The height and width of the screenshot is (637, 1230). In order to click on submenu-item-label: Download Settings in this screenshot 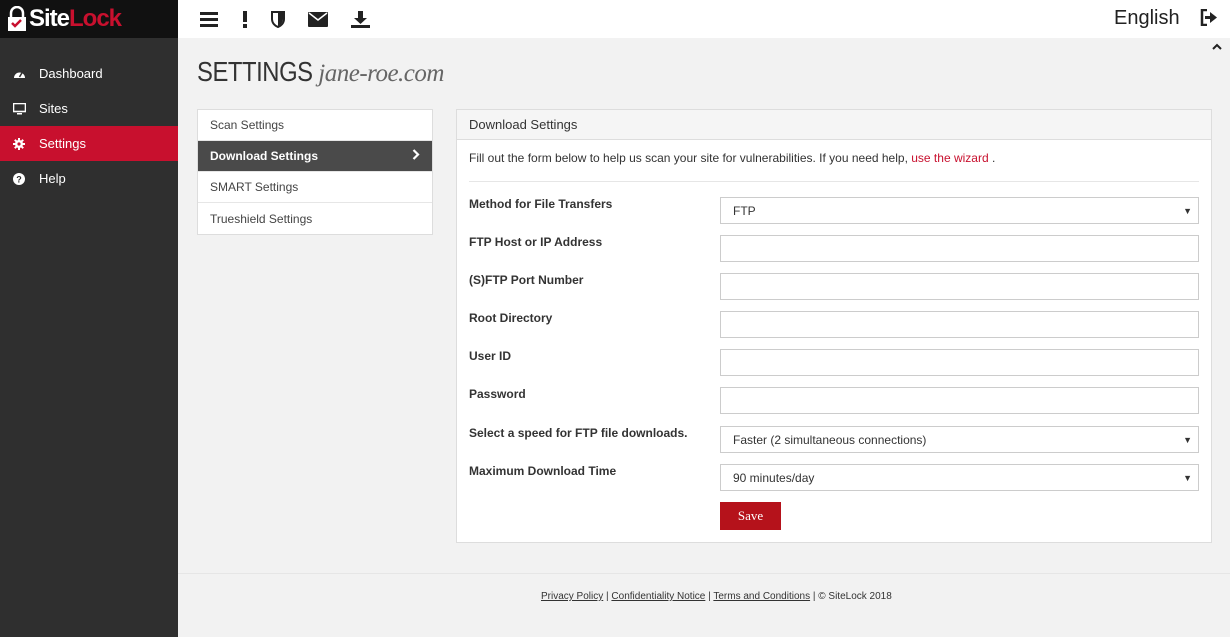, I will do `click(264, 156)`.